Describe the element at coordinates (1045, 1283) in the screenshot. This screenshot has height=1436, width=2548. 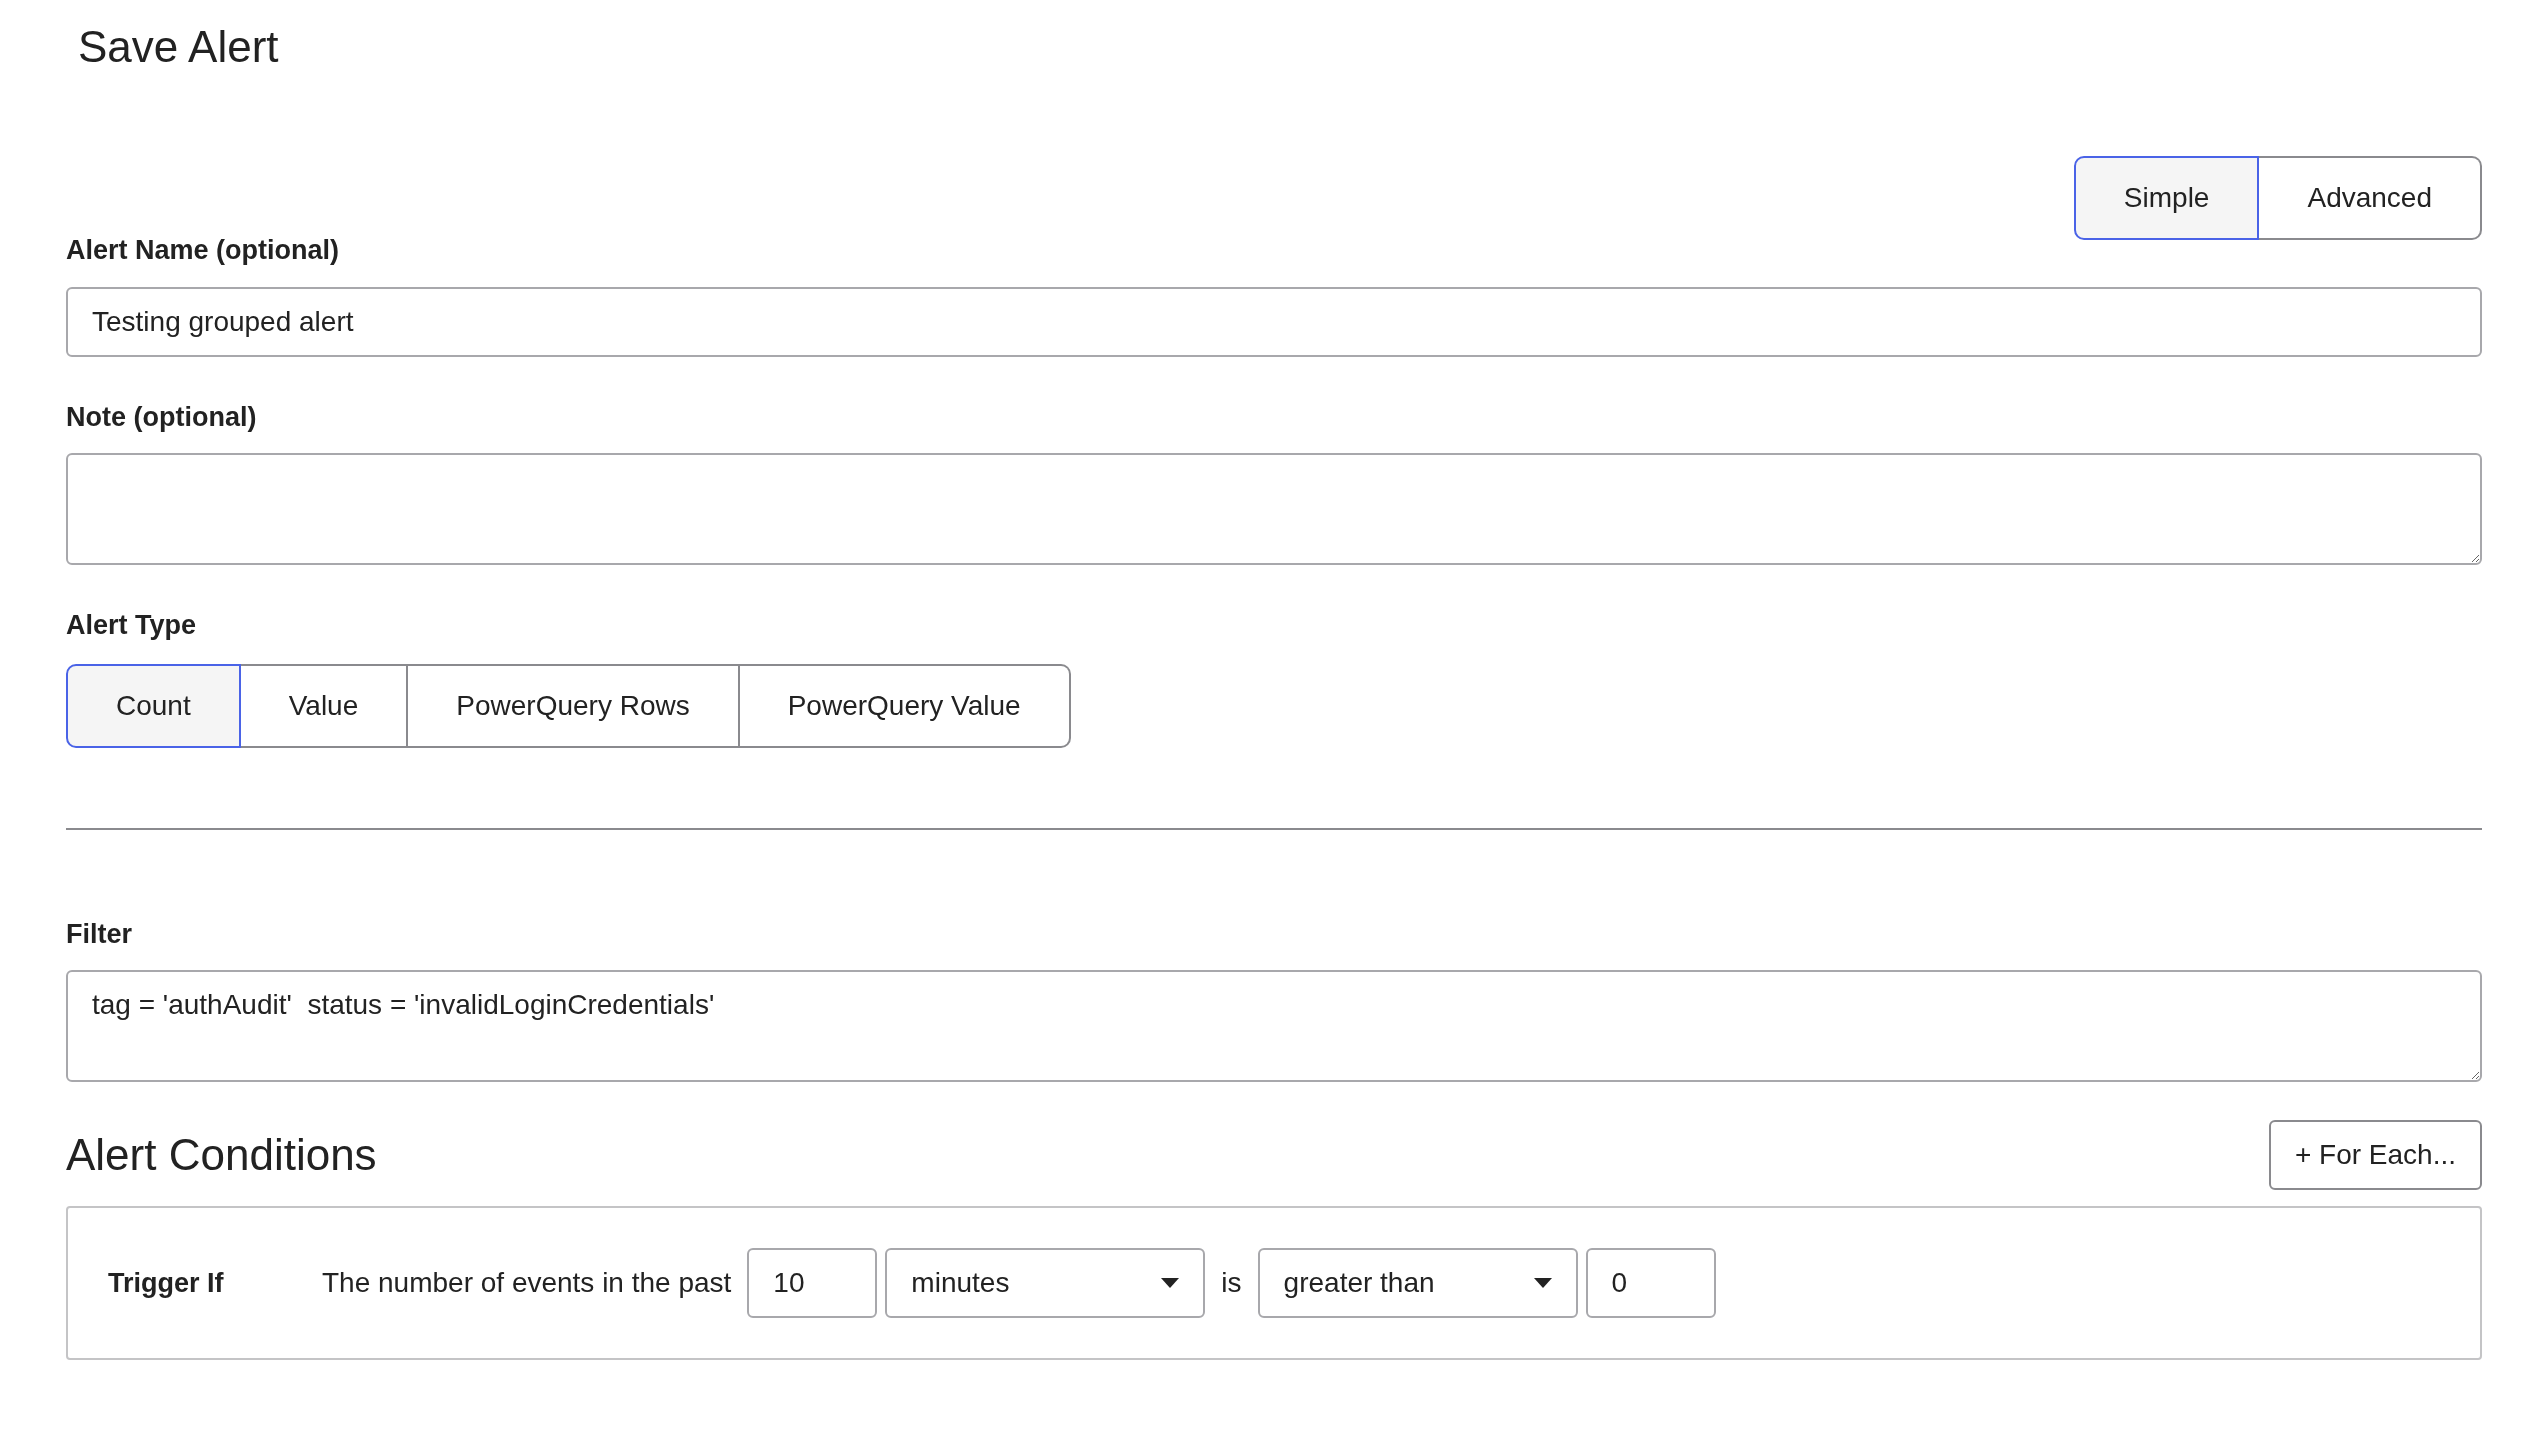
I see `unit-dropdown: minutes` at that location.